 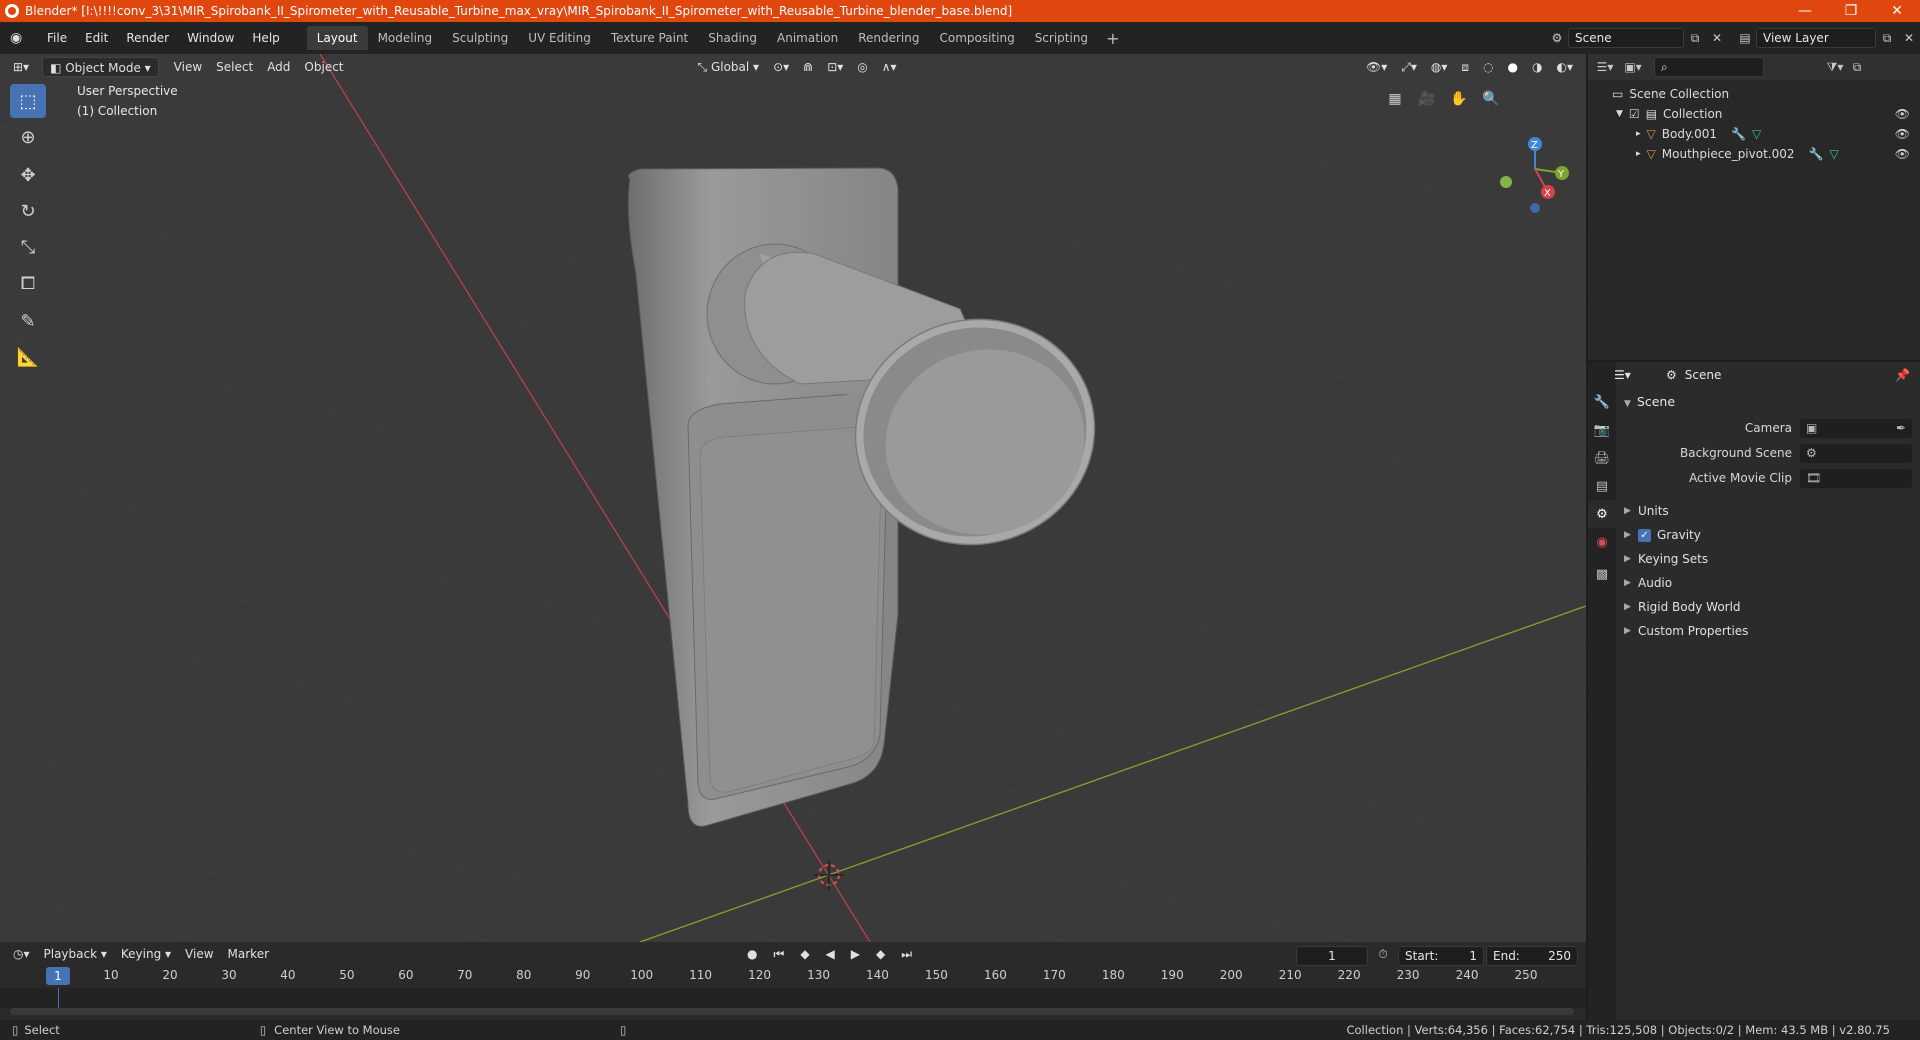 I want to click on camera-view-icon: 🎥, so click(x=1427, y=99).